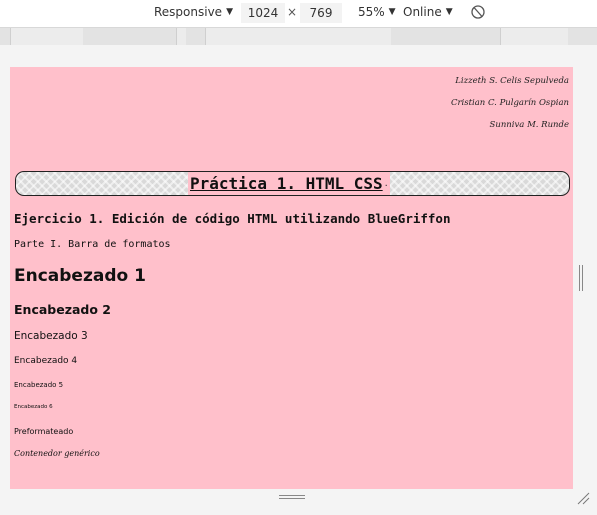  What do you see at coordinates (39, 385) in the screenshot?
I see `heading-5: Encabezado 5` at bounding box center [39, 385].